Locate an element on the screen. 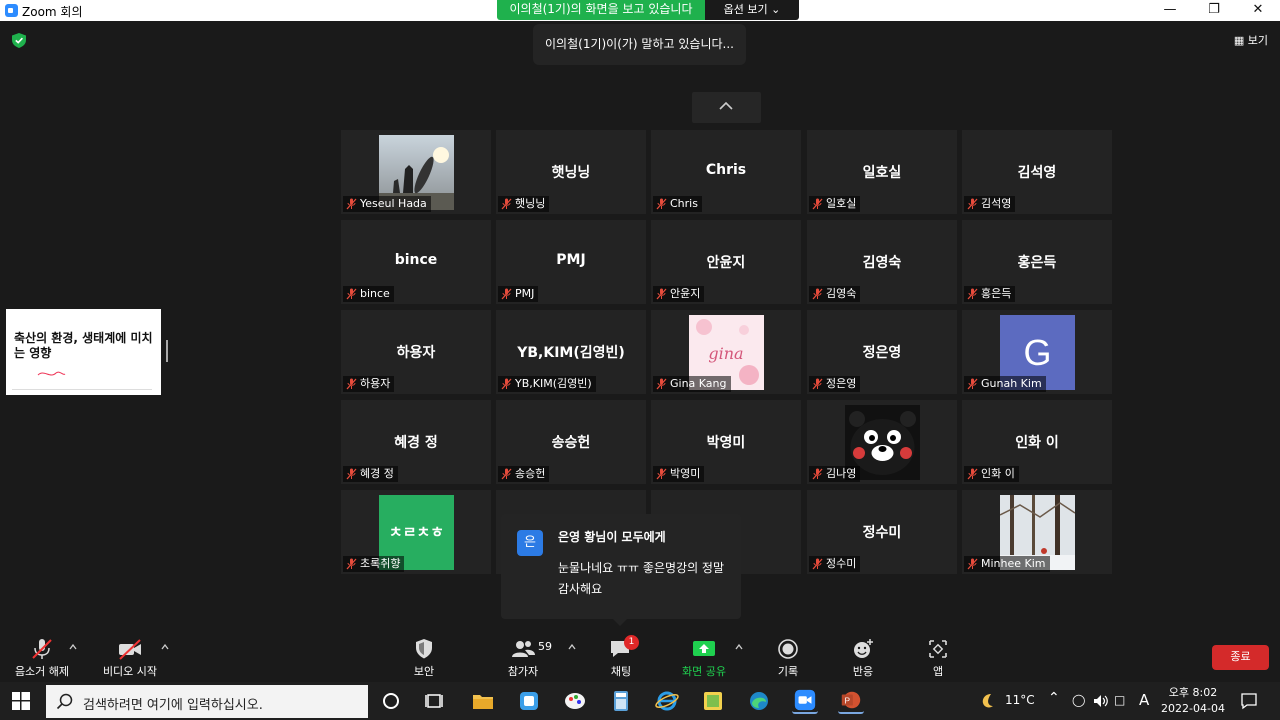  task-view-icon is located at coordinates (435, 701).